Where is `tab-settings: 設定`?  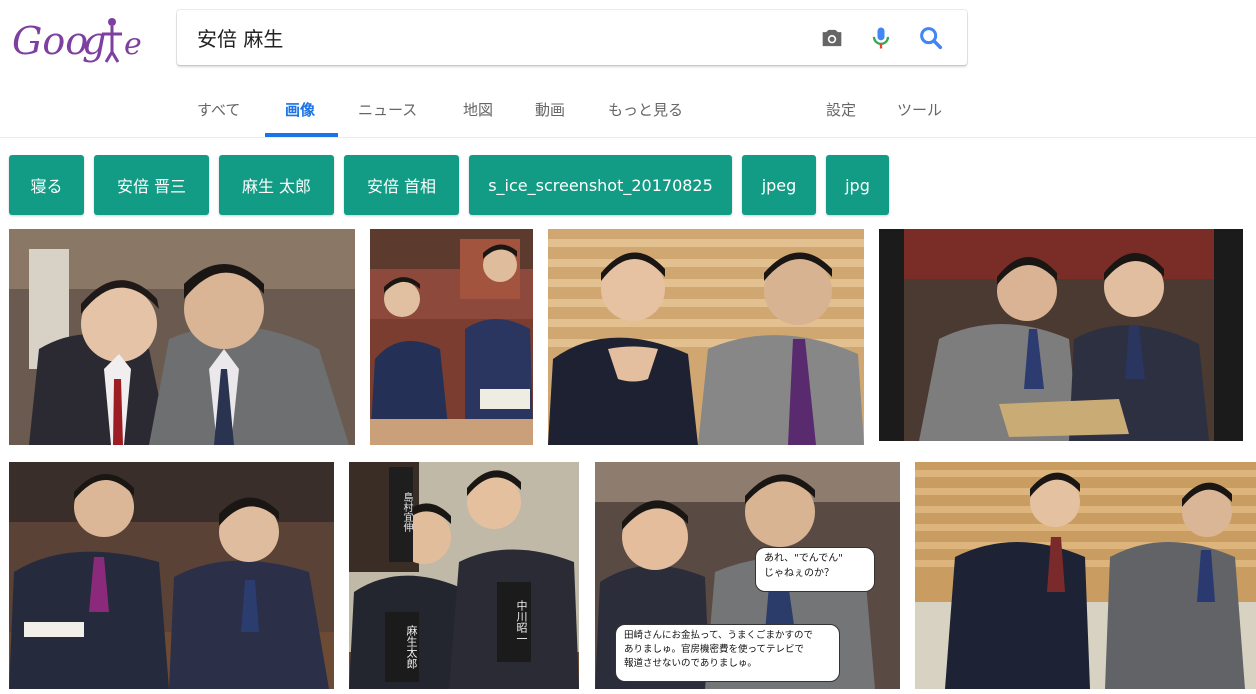 tab-settings: 設定 is located at coordinates (841, 109).